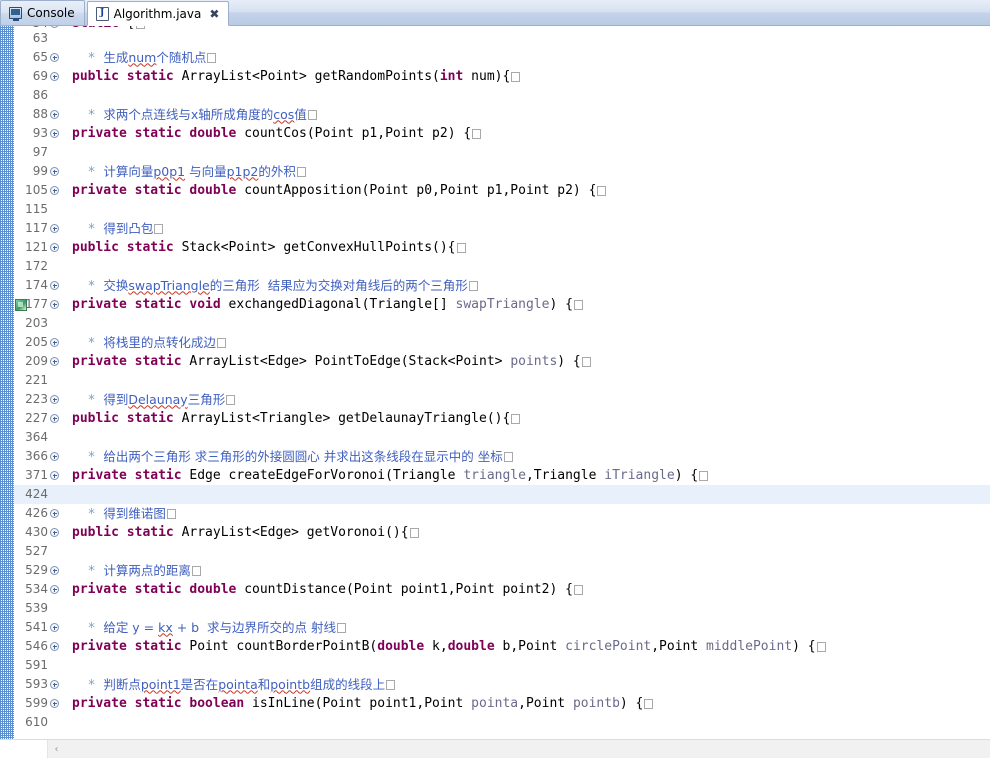 This screenshot has width=990, height=758. What do you see at coordinates (37, 418) in the screenshot?
I see `line-gutter: 227` at bounding box center [37, 418].